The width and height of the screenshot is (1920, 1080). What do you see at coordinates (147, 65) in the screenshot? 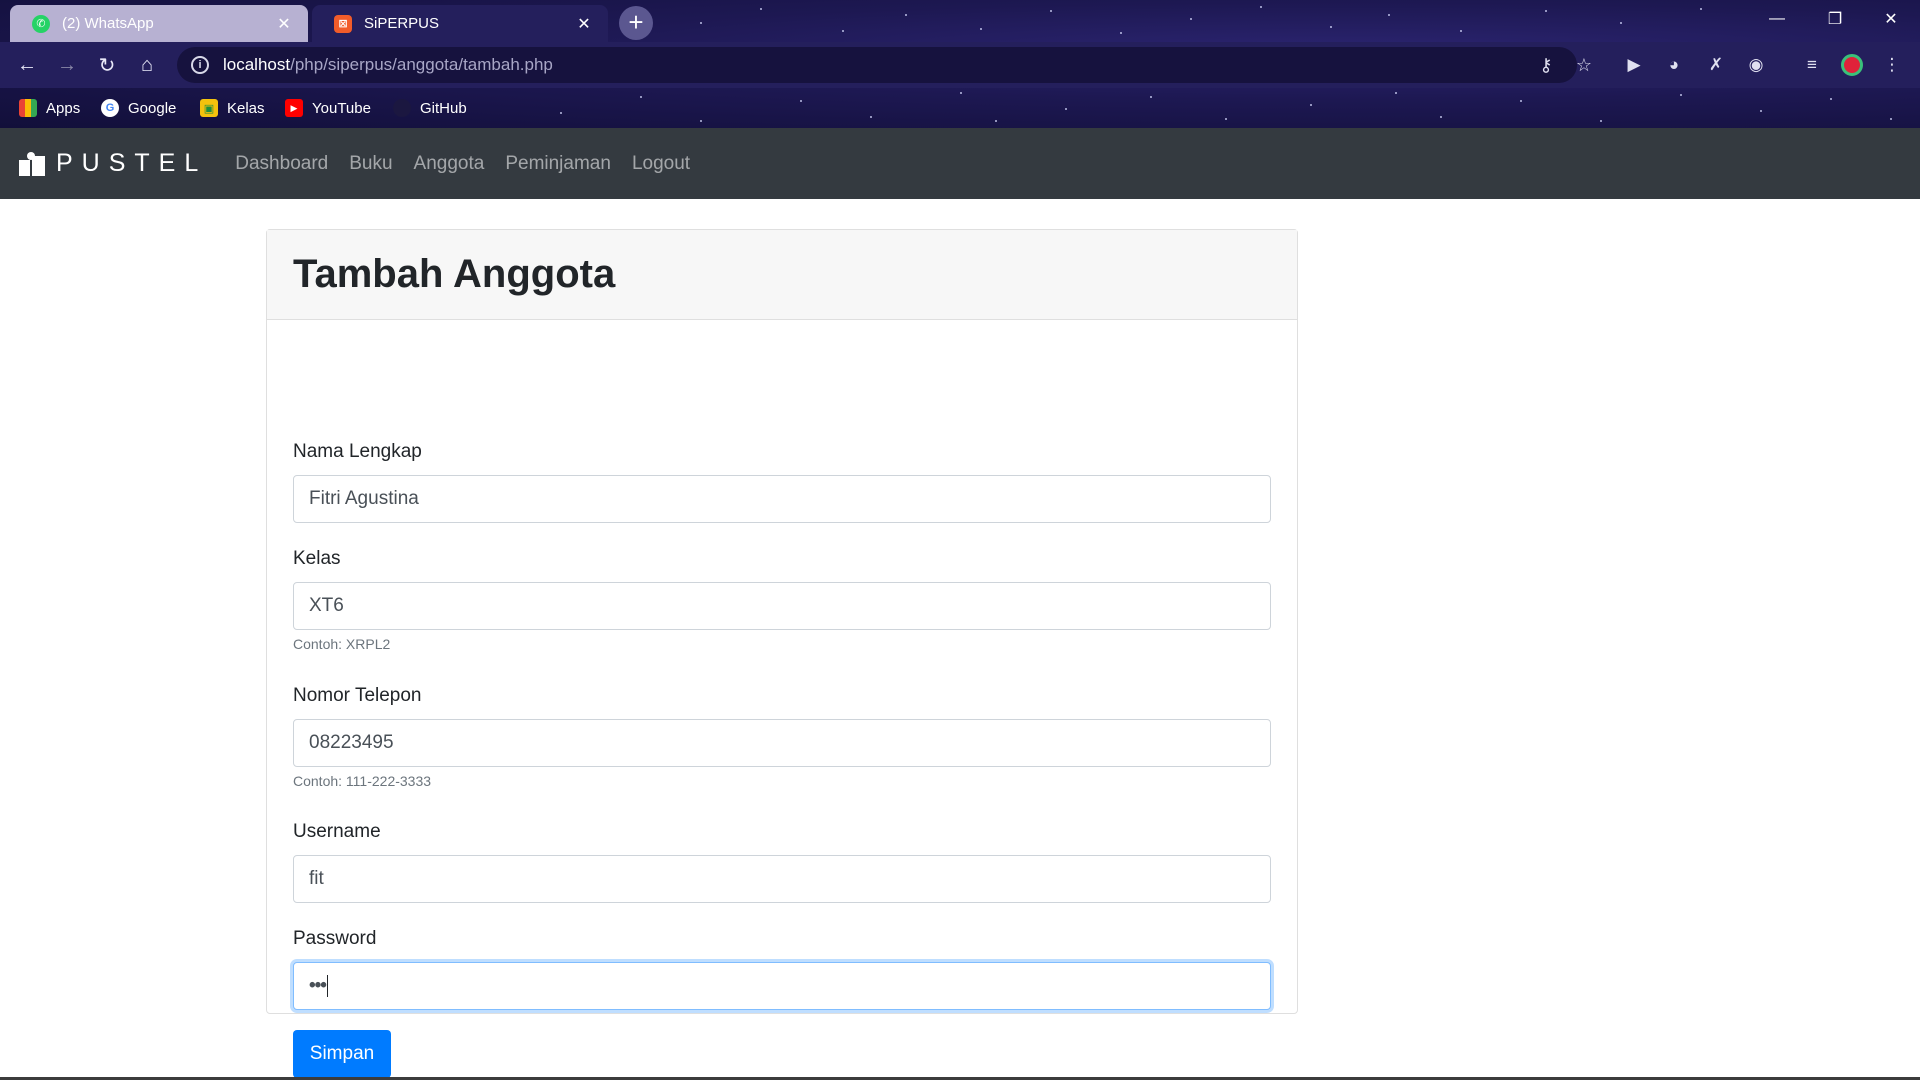
I see `home-button: ⌂` at bounding box center [147, 65].